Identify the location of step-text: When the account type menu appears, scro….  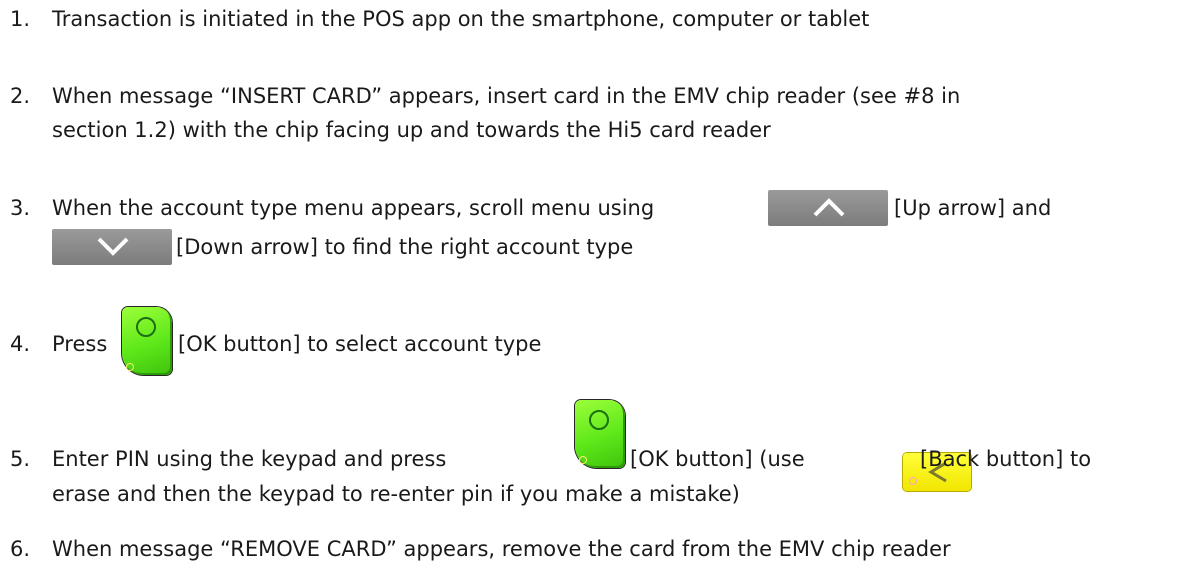
(353, 208).